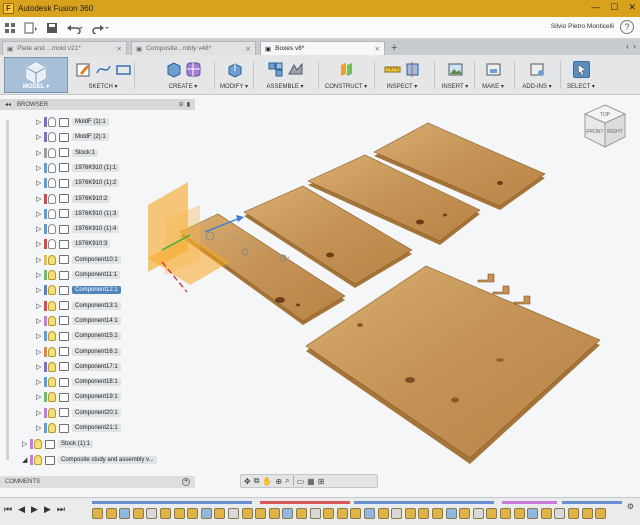 Image resolution: width=640 pixels, height=525 pixels. What do you see at coordinates (78, 229) in the screenshot?
I see `browser-item: ▷ 1976K910 (1):4` at bounding box center [78, 229].